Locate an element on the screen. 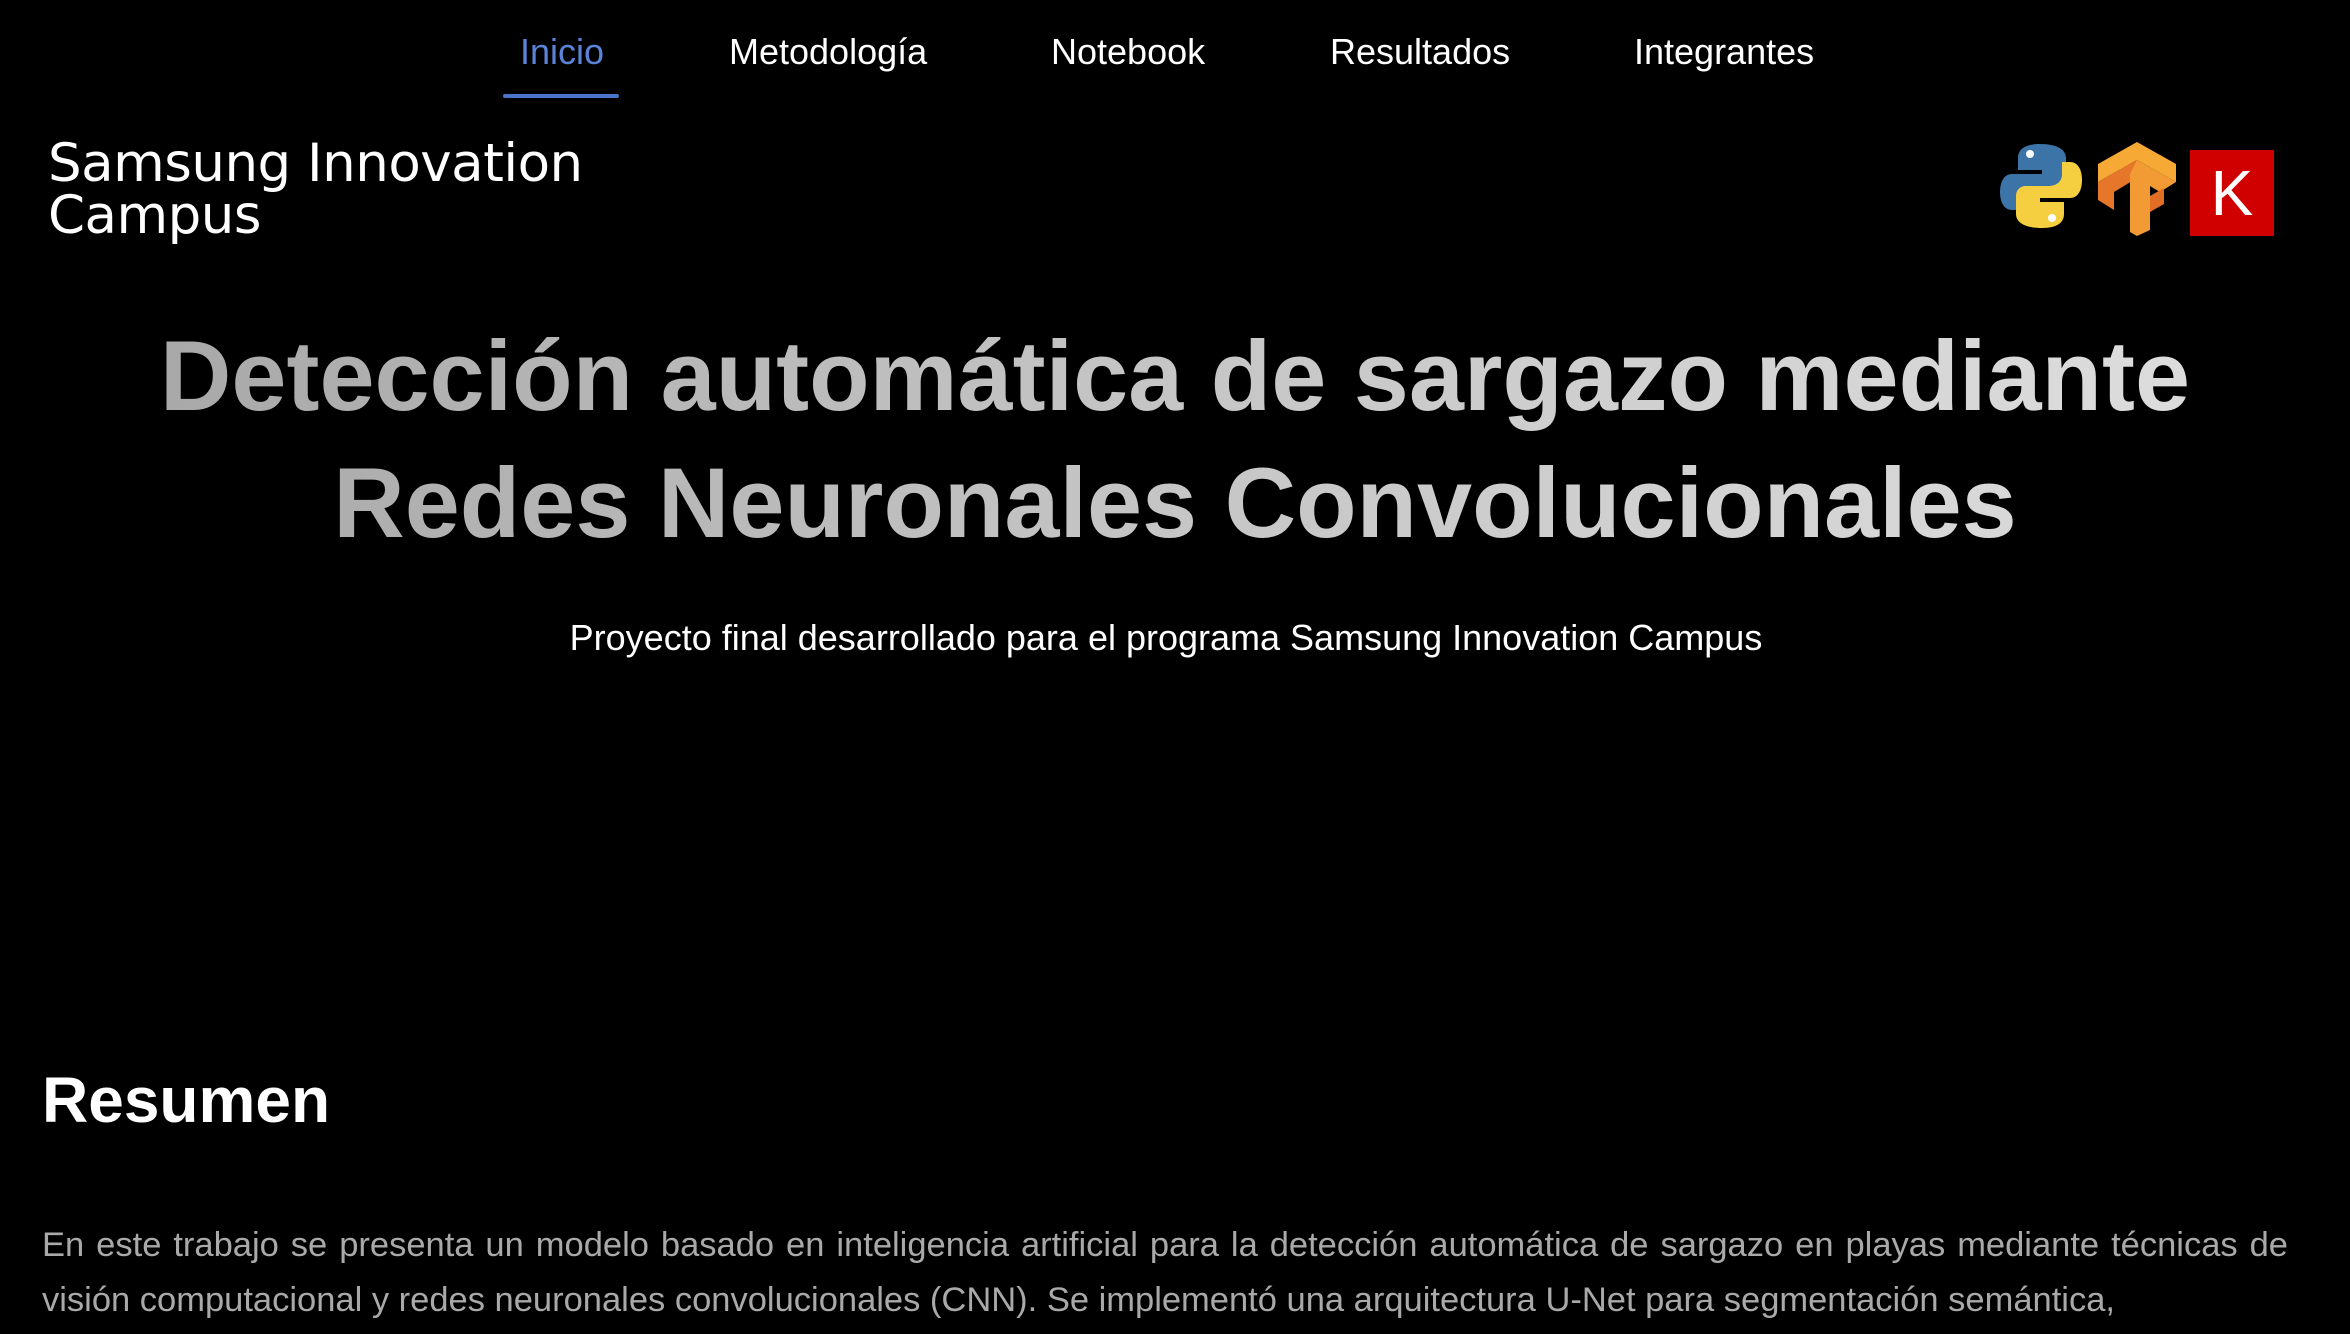 This screenshot has height=1334, width=2350. nav-item-integrantes: Integrantes is located at coordinates (1724, 52).